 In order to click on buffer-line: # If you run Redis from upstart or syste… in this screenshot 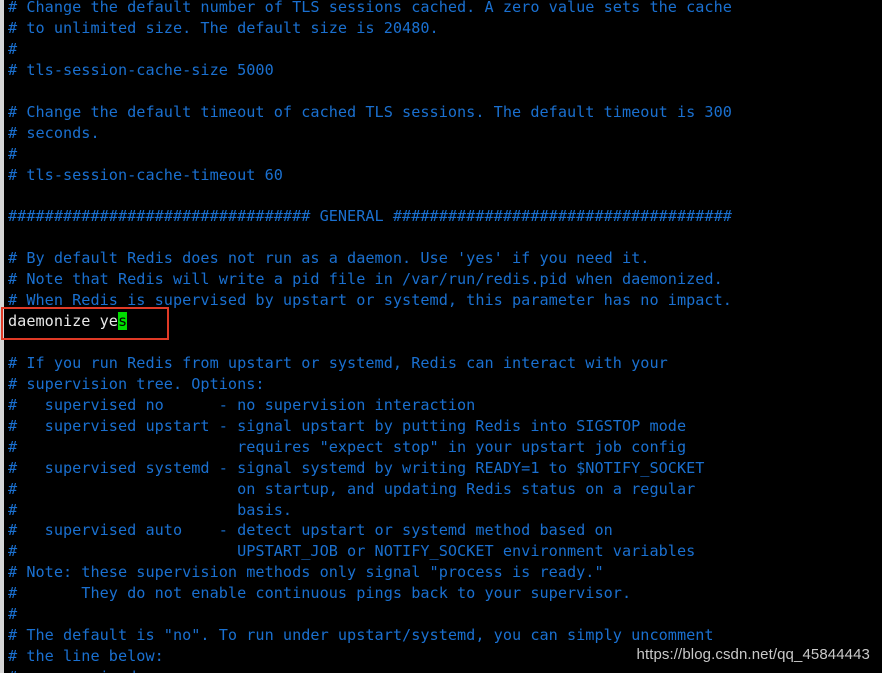, I will do `click(445, 363)`.